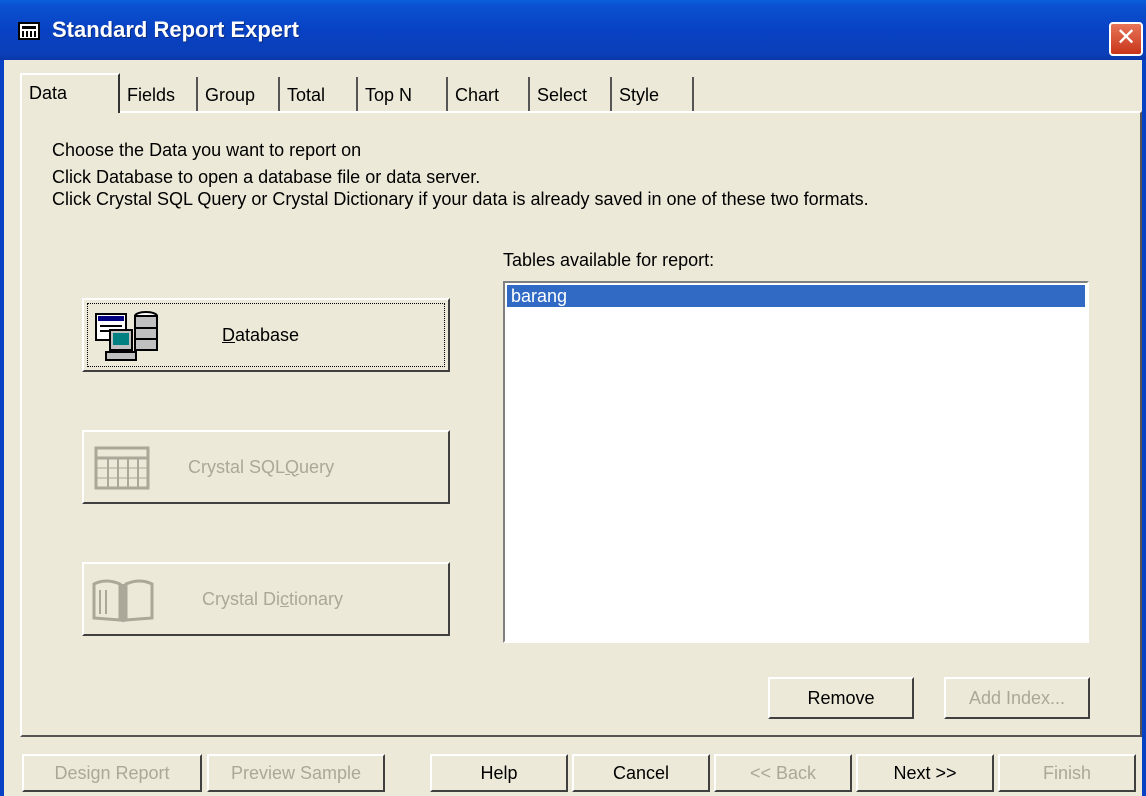 This screenshot has height=796, width=1146. What do you see at coordinates (48, 93) in the screenshot?
I see `tab-label: Data` at bounding box center [48, 93].